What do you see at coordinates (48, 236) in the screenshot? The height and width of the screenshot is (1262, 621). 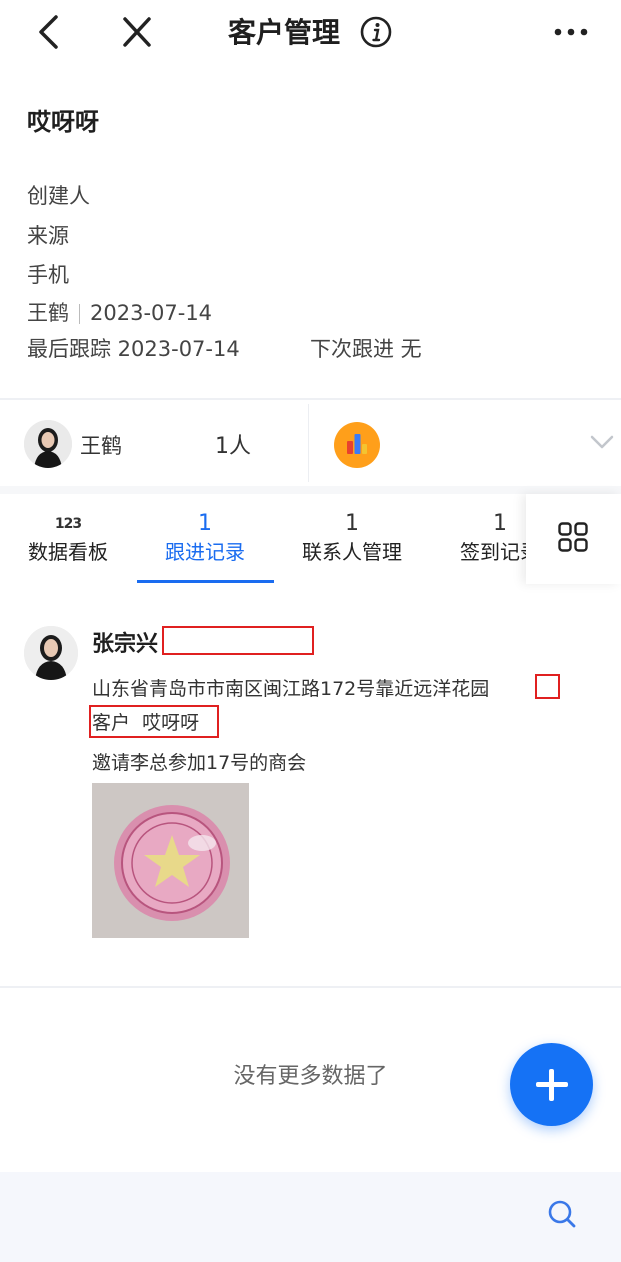 I see `source-label: 来源` at bounding box center [48, 236].